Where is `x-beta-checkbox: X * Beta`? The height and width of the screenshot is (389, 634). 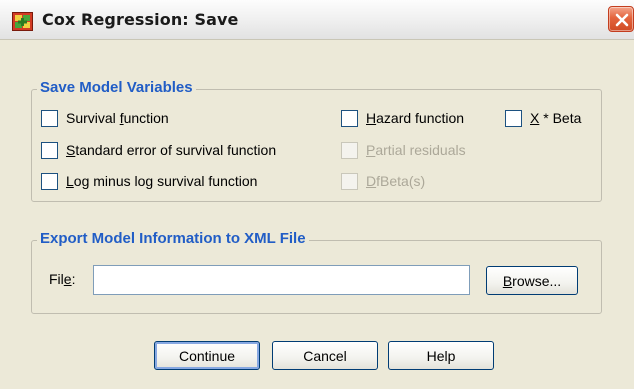
x-beta-checkbox: X * Beta is located at coordinates (543, 118).